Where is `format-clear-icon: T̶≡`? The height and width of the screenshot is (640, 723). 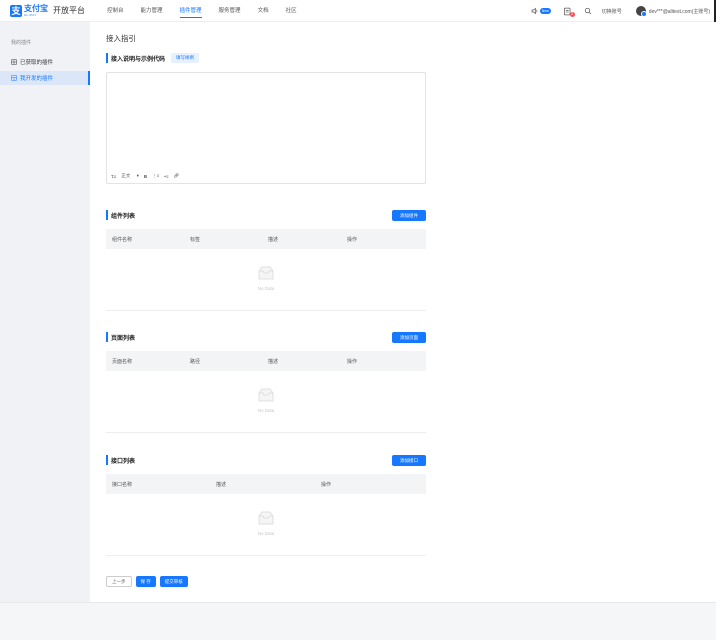 format-clear-icon: T̶≡ is located at coordinates (113, 176).